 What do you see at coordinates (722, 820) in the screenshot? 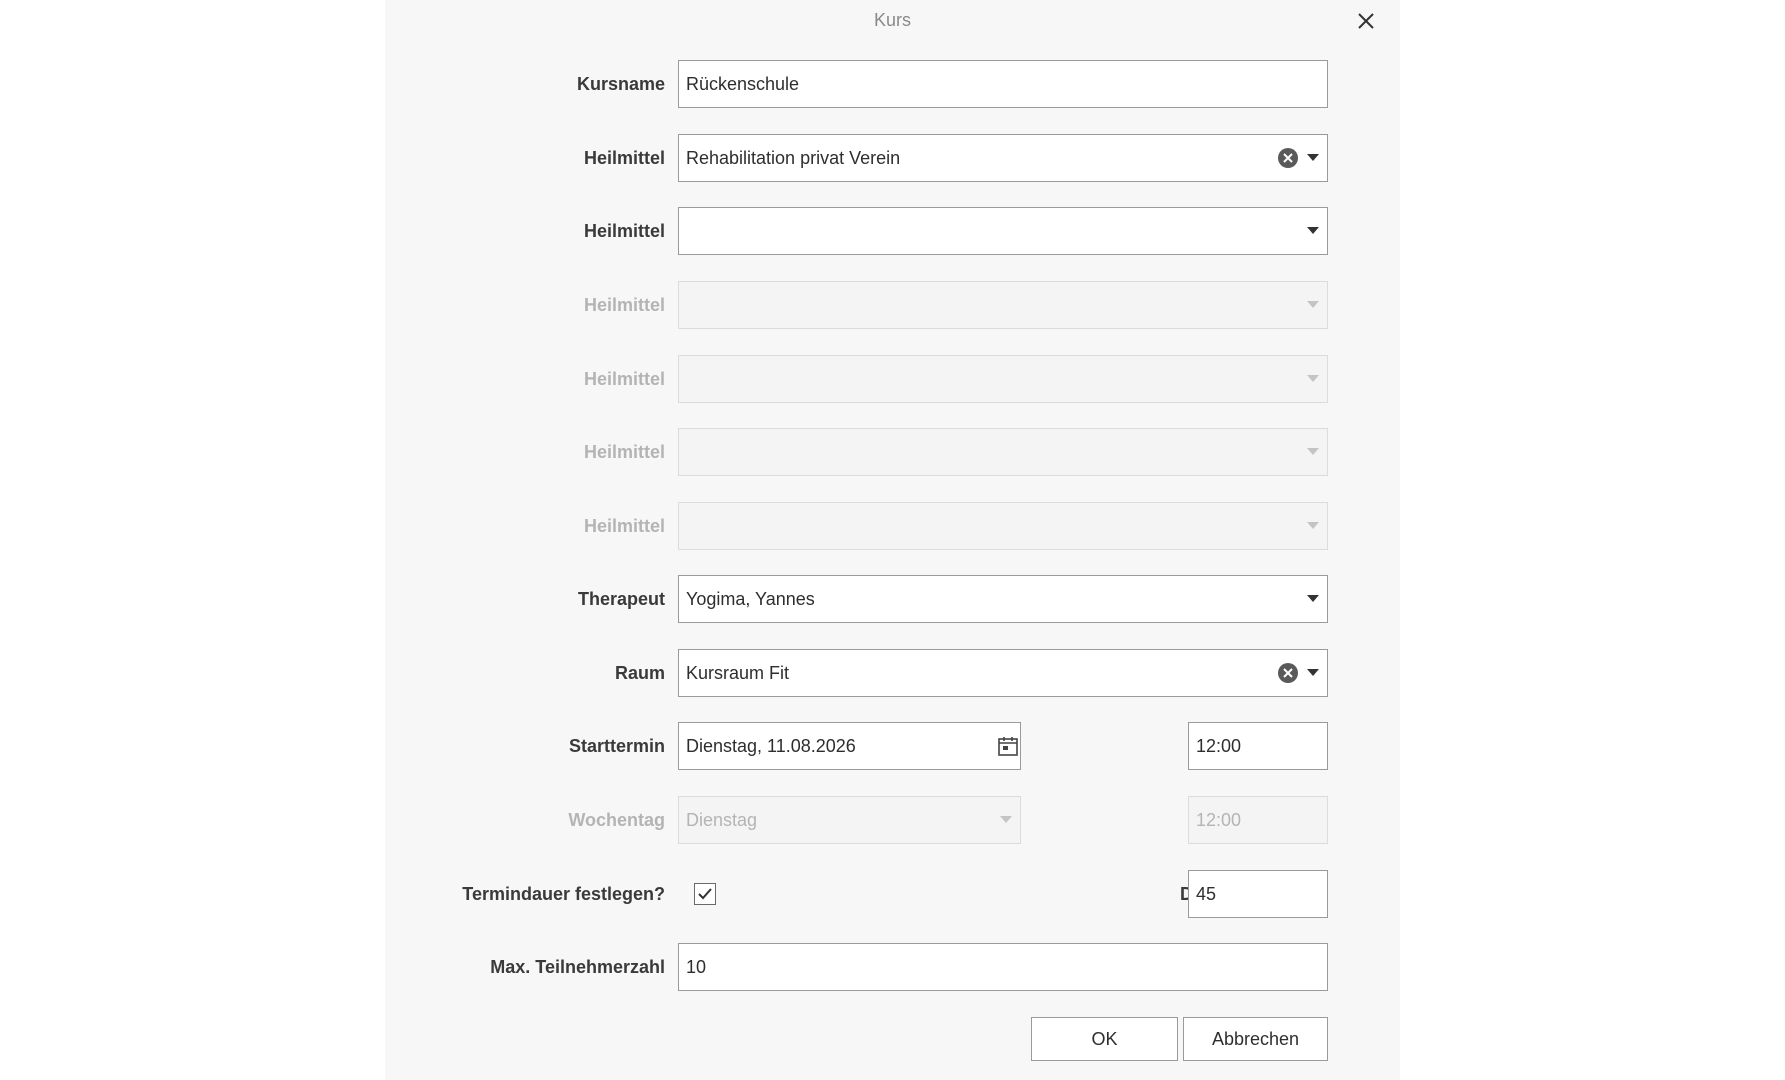
I see `wochentag-value: Dienstag` at bounding box center [722, 820].